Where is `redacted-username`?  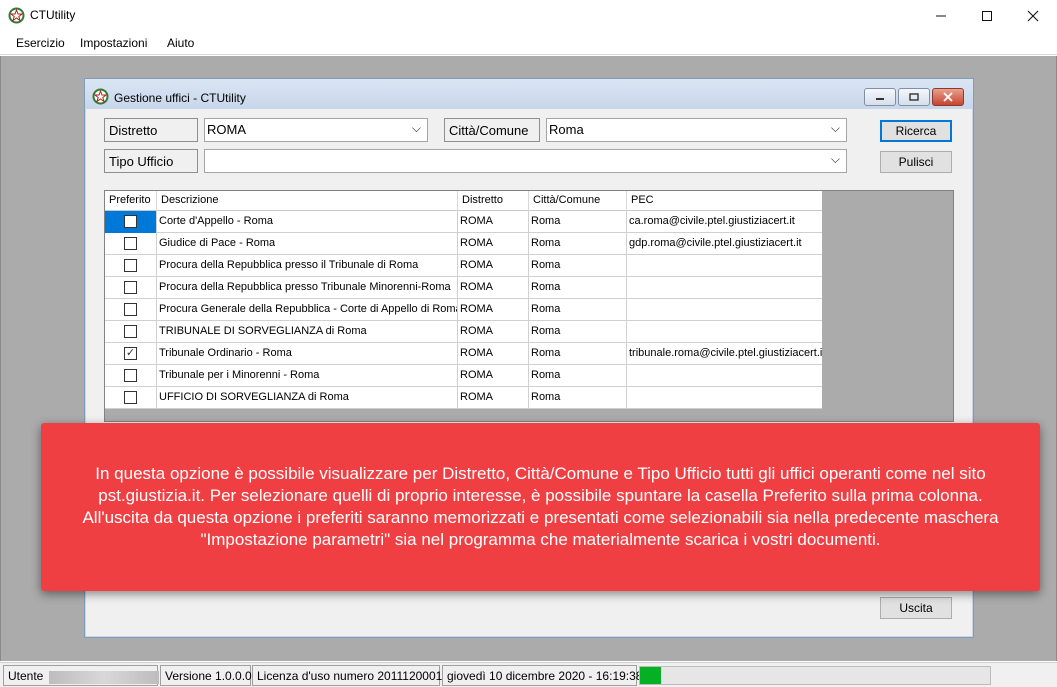
redacted-username is located at coordinates (104, 677).